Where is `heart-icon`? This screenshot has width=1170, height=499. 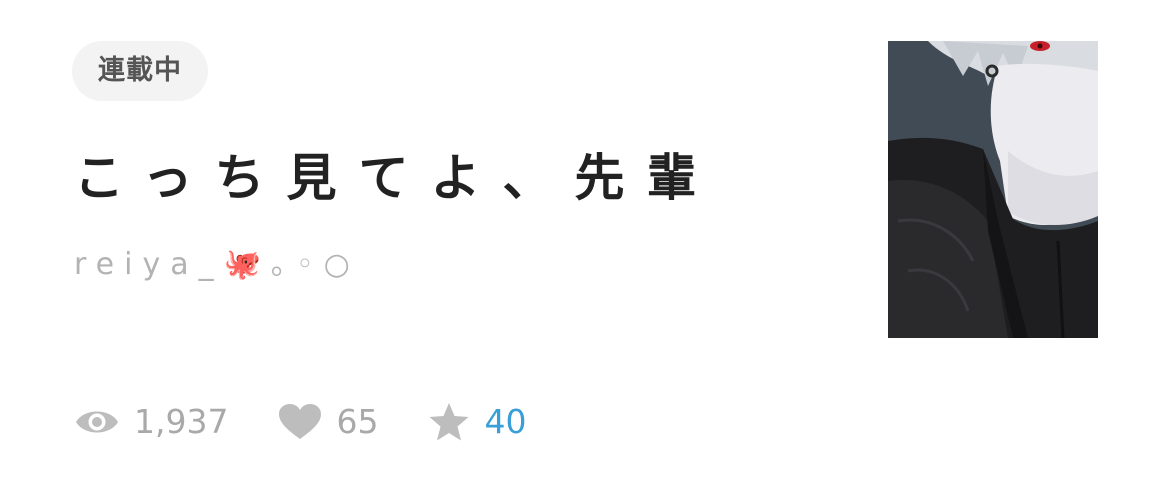
heart-icon is located at coordinates (300, 422).